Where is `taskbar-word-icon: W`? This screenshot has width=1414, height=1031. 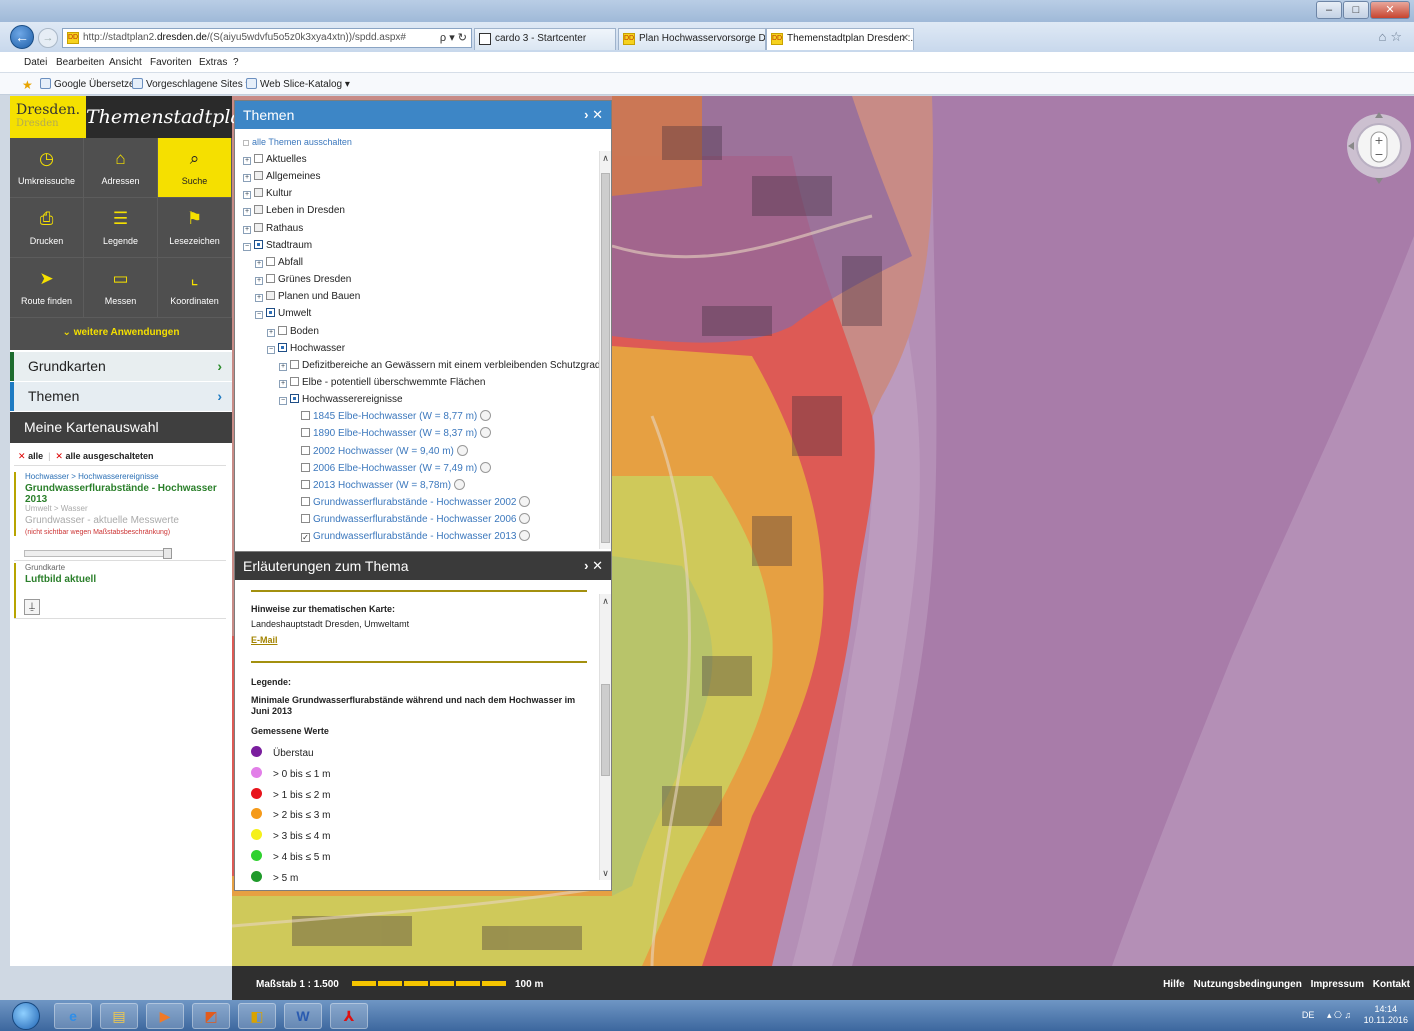
taskbar-word-icon: W is located at coordinates (303, 1016).